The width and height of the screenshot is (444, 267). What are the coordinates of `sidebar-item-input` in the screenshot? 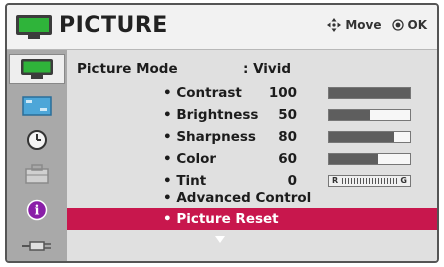 It's located at (37, 246).